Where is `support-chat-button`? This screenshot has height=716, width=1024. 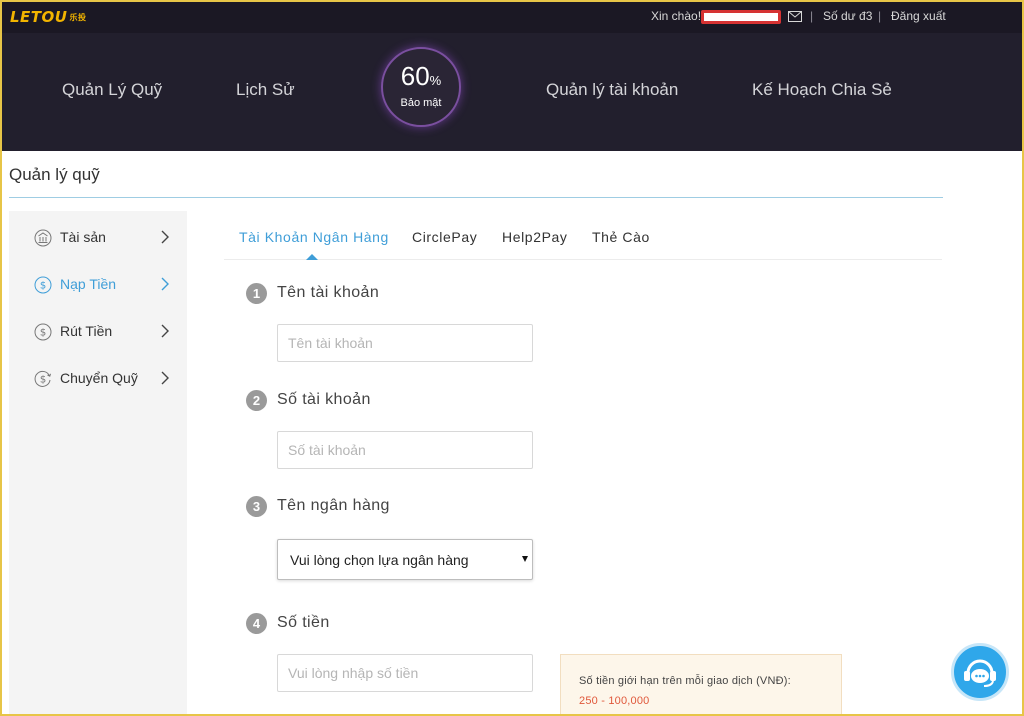 support-chat-button is located at coordinates (980, 672).